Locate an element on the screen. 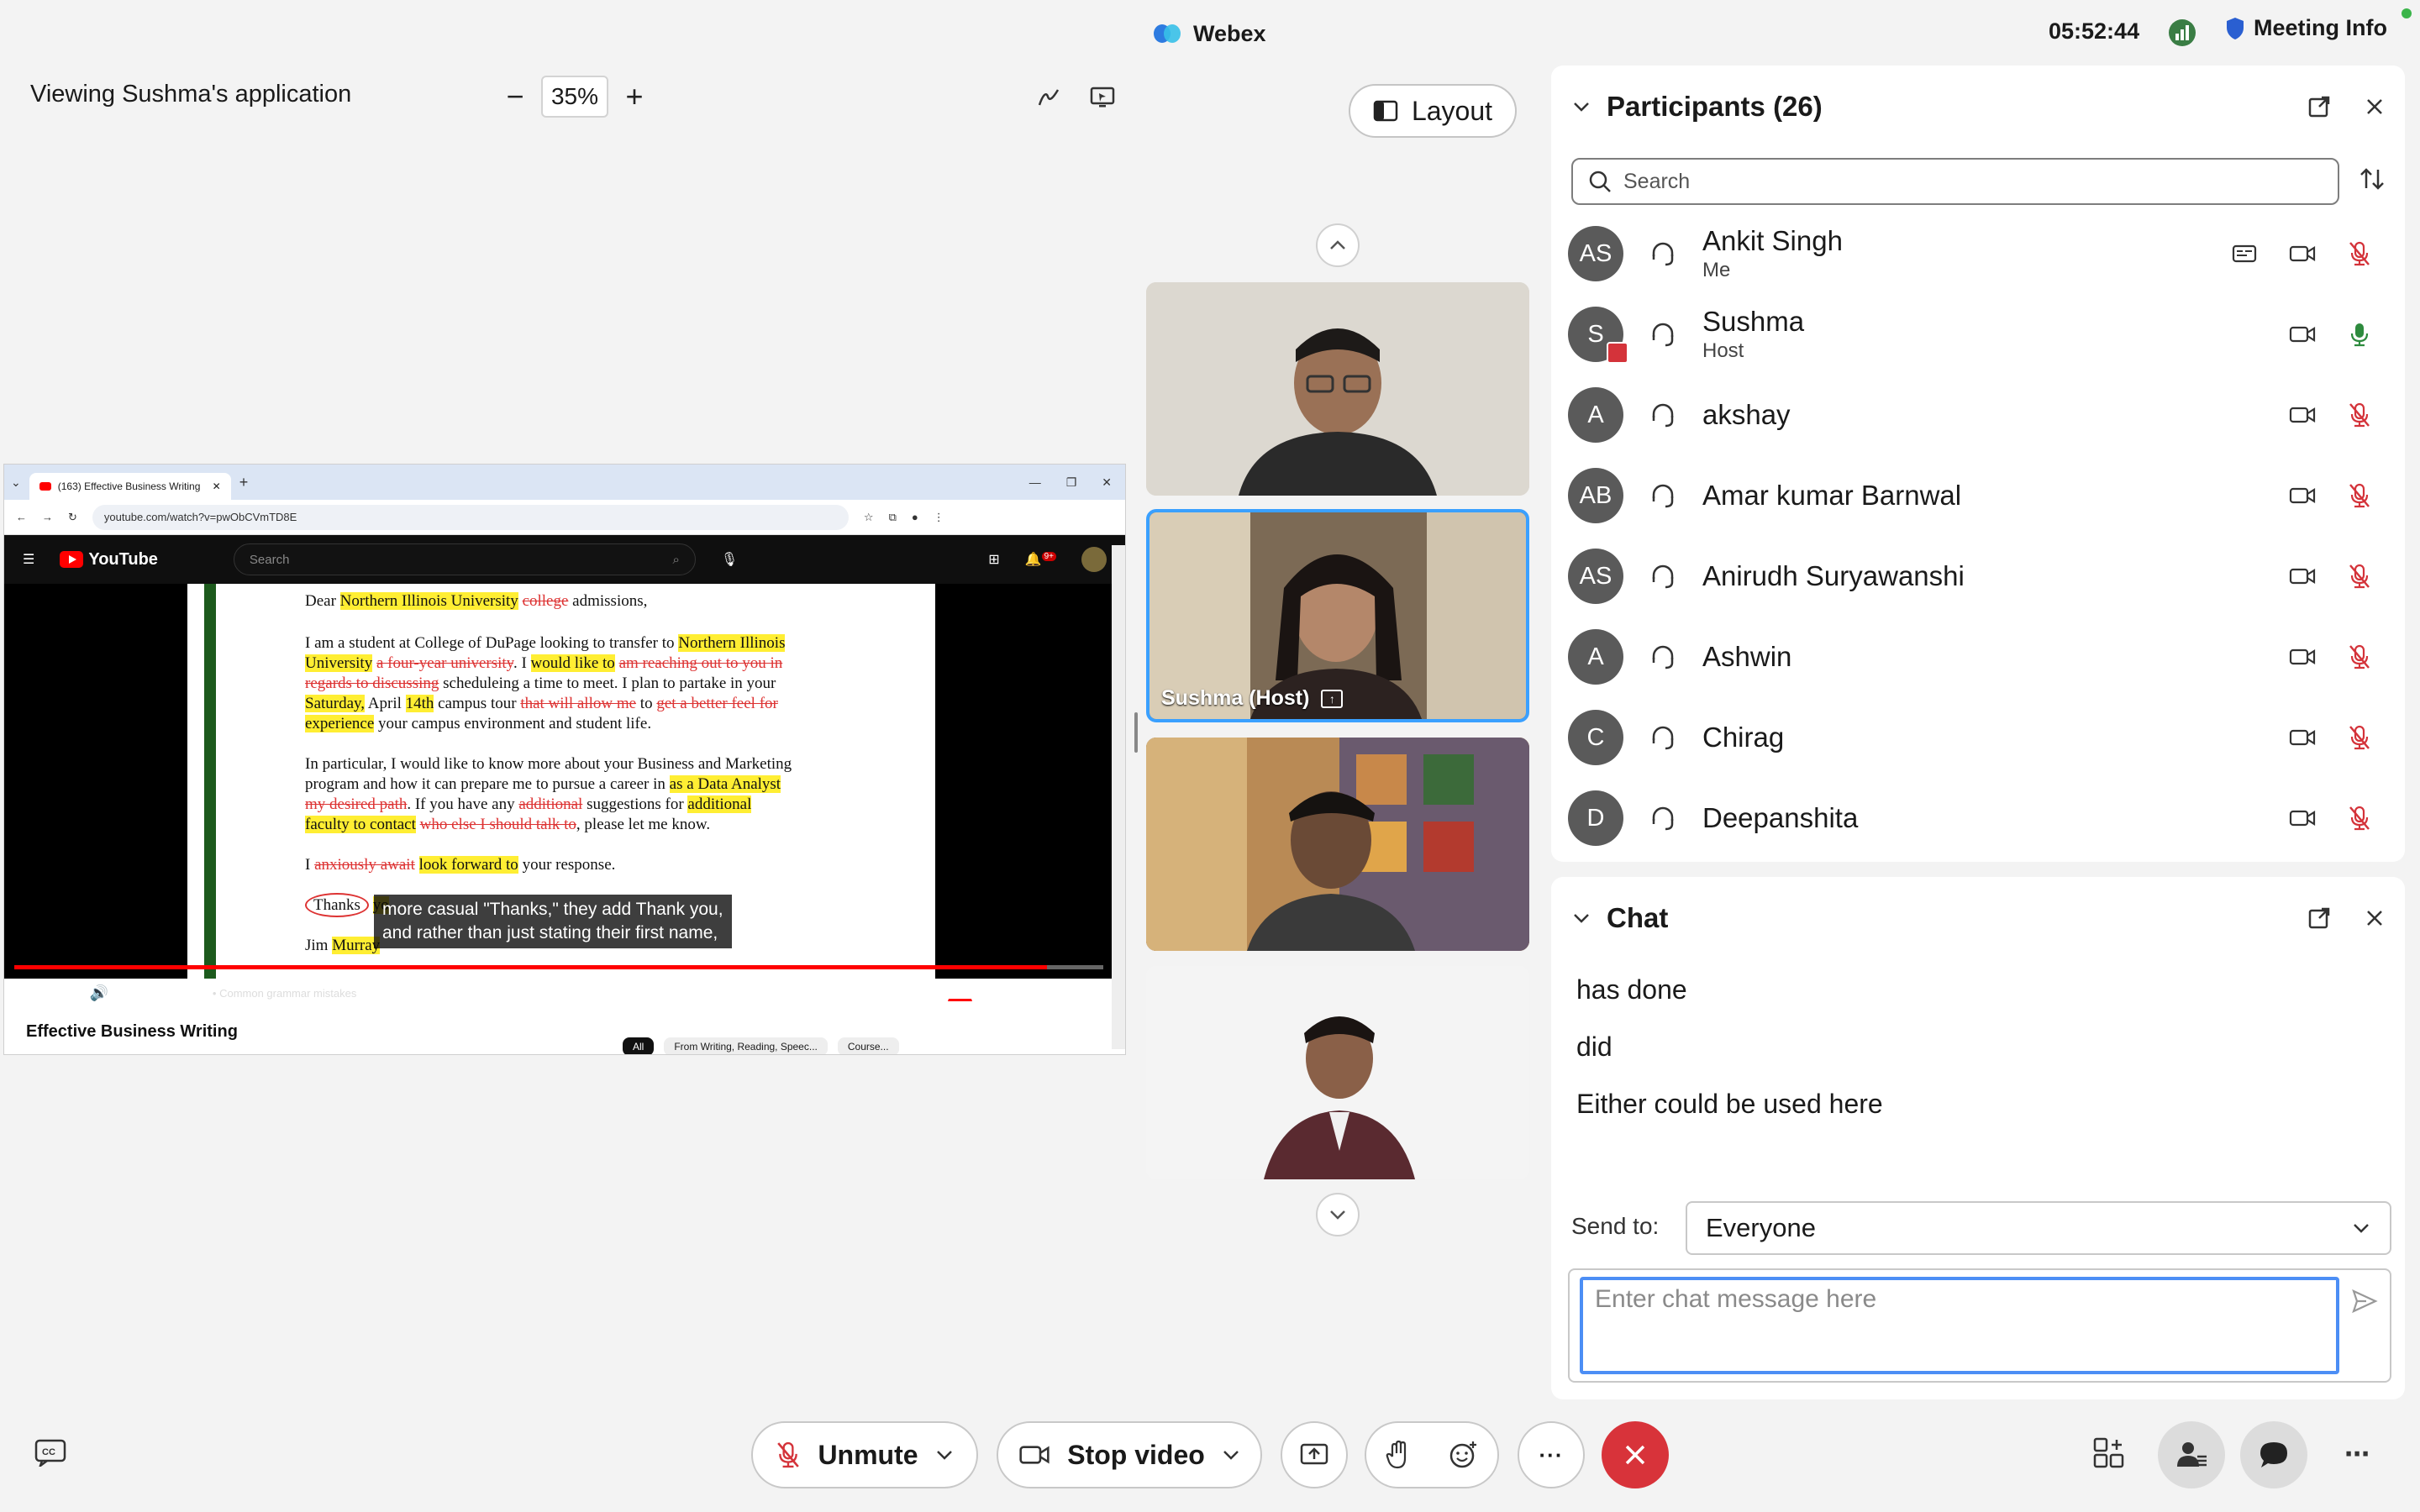  mic-active-icon is located at coordinates (2359, 334).